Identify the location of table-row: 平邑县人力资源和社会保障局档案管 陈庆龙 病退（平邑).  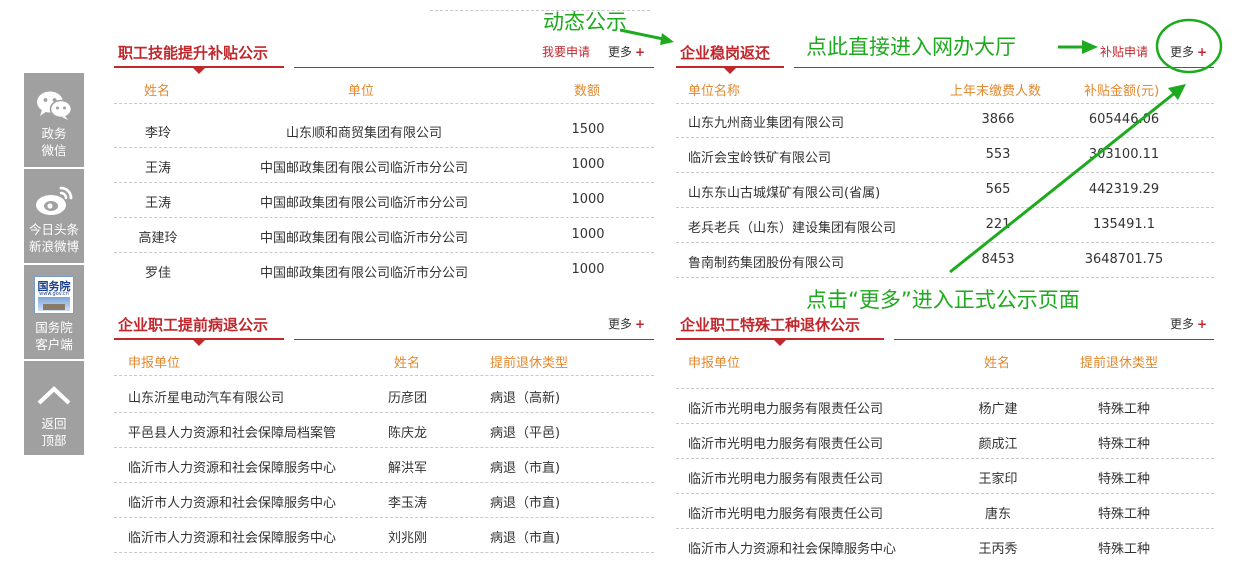
(384, 430).